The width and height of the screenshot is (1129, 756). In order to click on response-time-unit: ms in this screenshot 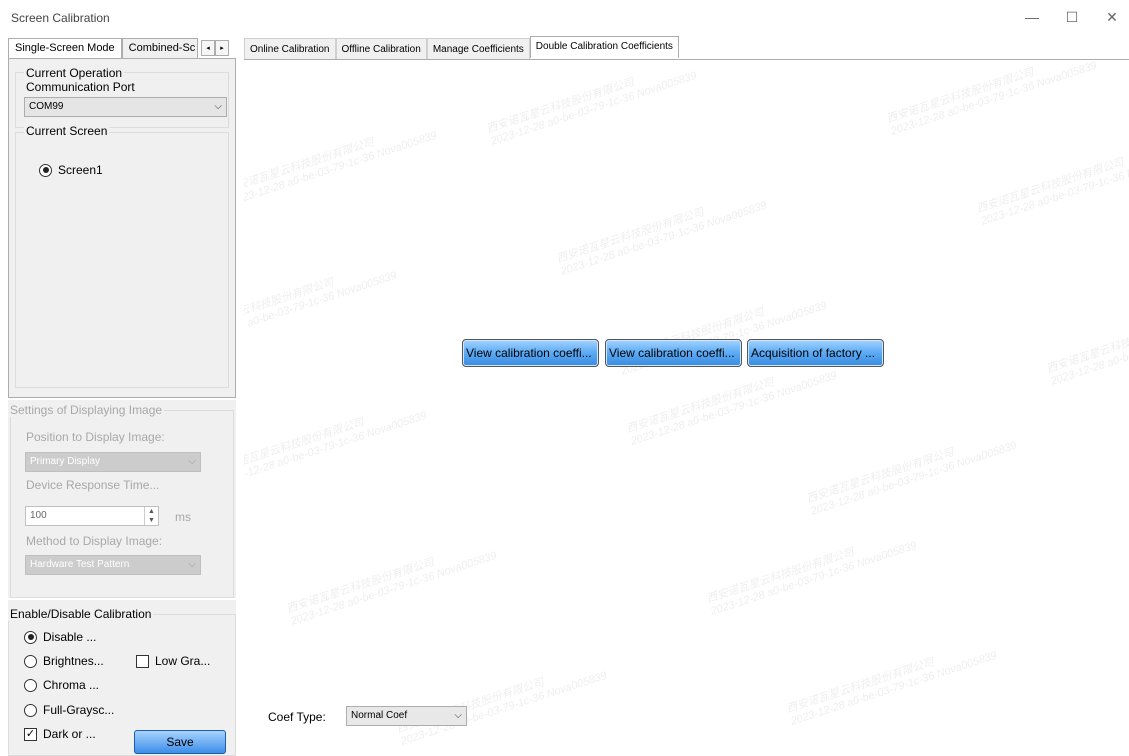, I will do `click(183, 517)`.